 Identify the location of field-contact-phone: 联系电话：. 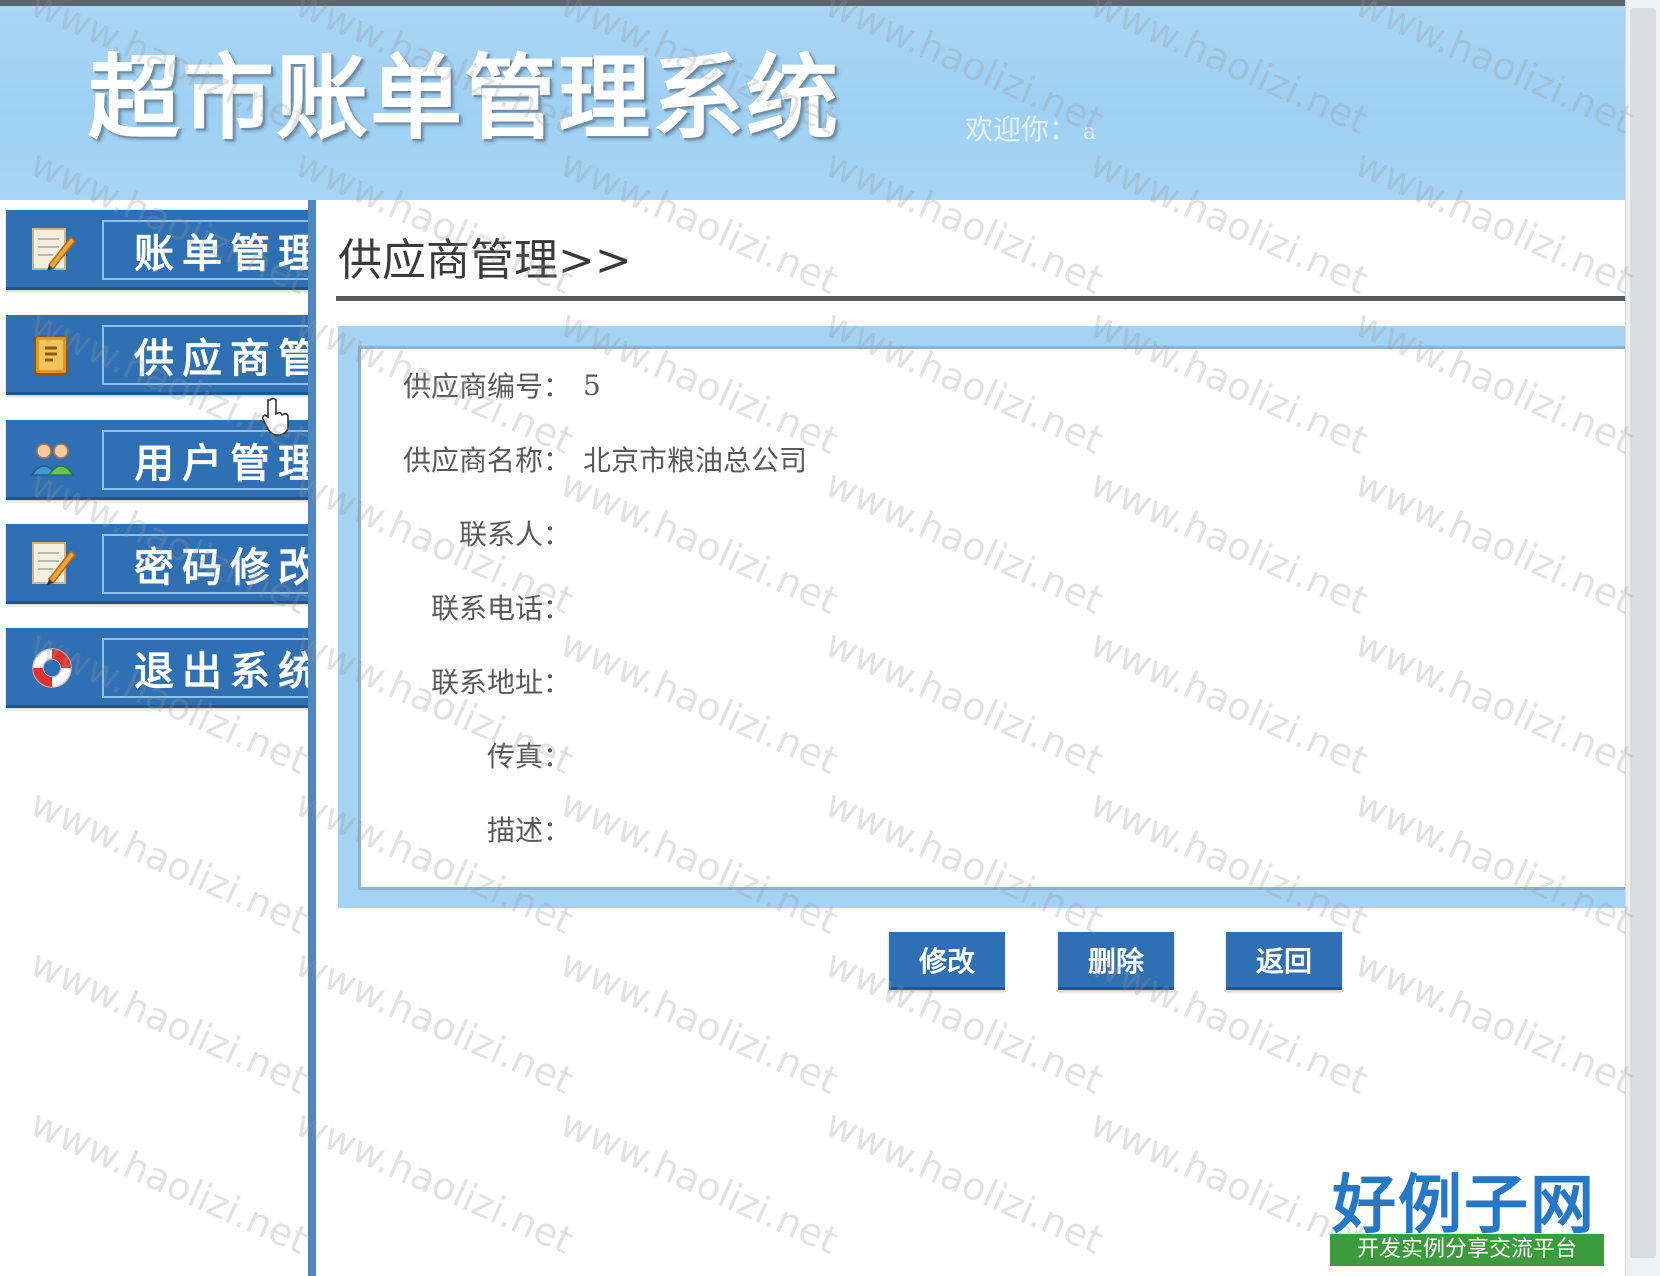
(472, 607).